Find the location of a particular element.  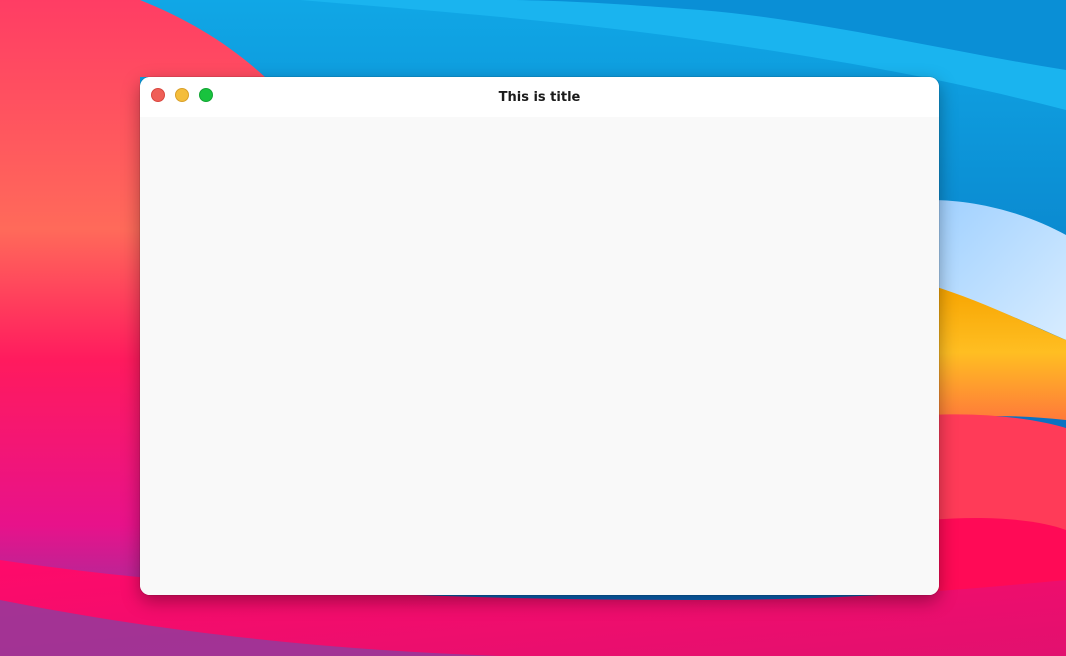

minimize-button is located at coordinates (182, 95).